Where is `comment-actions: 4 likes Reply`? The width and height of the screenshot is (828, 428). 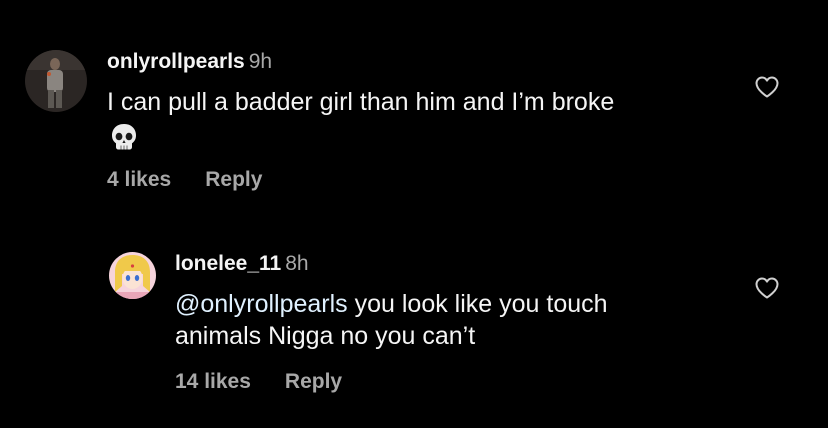 comment-actions: 4 likes Reply is located at coordinates (184, 180).